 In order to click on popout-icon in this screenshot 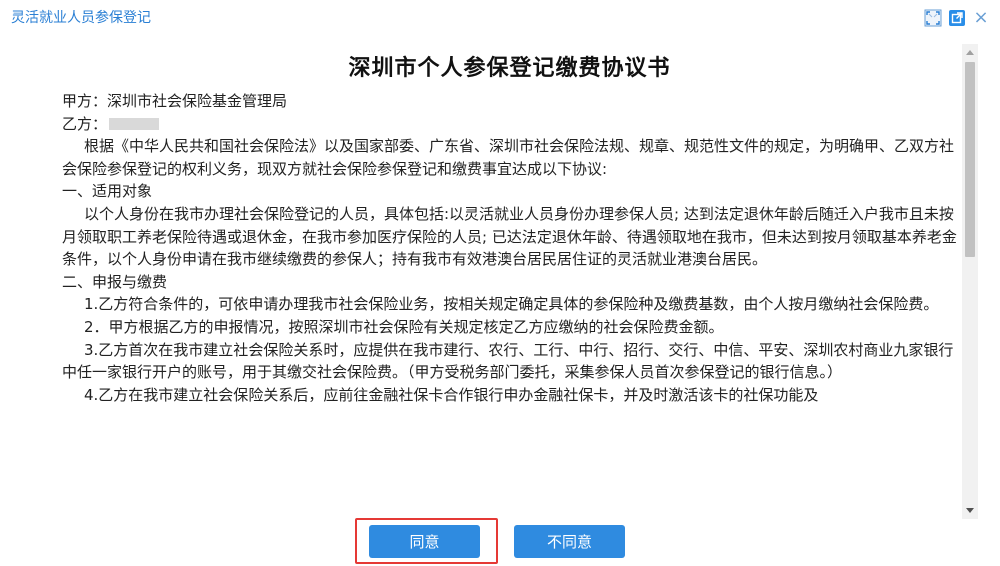, I will do `click(957, 18)`.